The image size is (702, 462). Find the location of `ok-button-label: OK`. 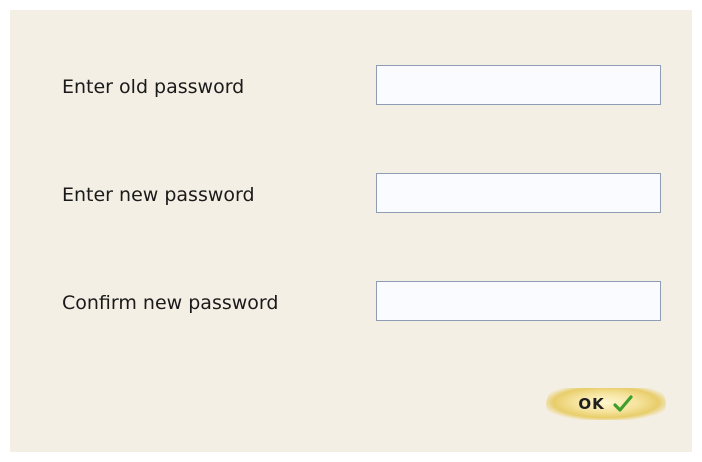

ok-button-label: OK is located at coordinates (591, 404).